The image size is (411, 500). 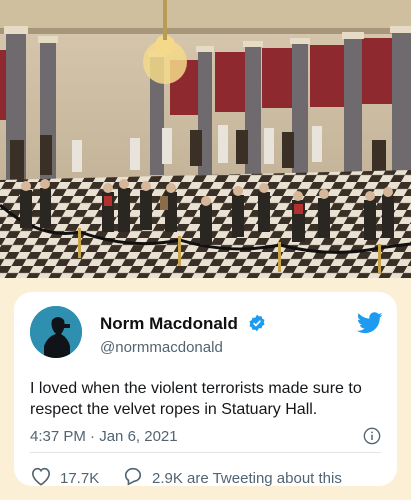 I want to click on timestamp: 4:37 PM · Jan 6, 2021, so click(x=104, y=436).